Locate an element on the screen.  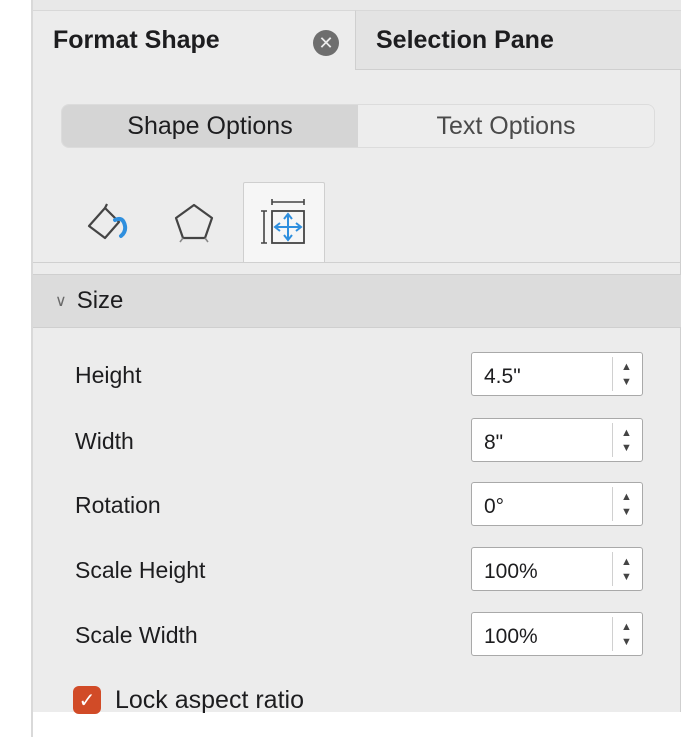
rotation-field: ▲ ▼ is located at coordinates (557, 504).